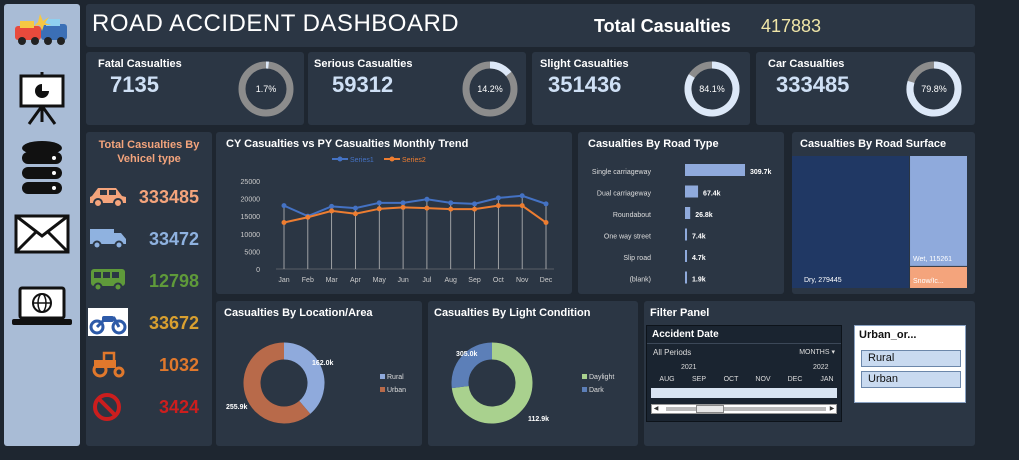  Describe the element at coordinates (744, 335) in the screenshot. I see `timeline-header: Accident Date` at that location.